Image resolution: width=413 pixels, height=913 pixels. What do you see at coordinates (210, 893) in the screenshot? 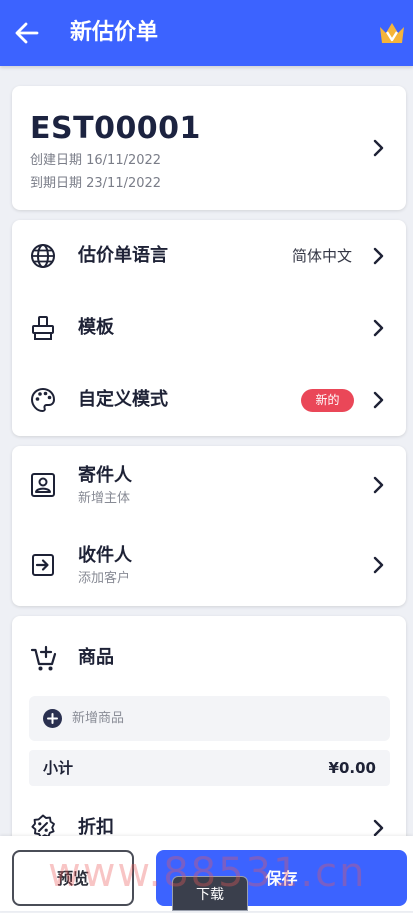
I see `download-button: 下载` at bounding box center [210, 893].